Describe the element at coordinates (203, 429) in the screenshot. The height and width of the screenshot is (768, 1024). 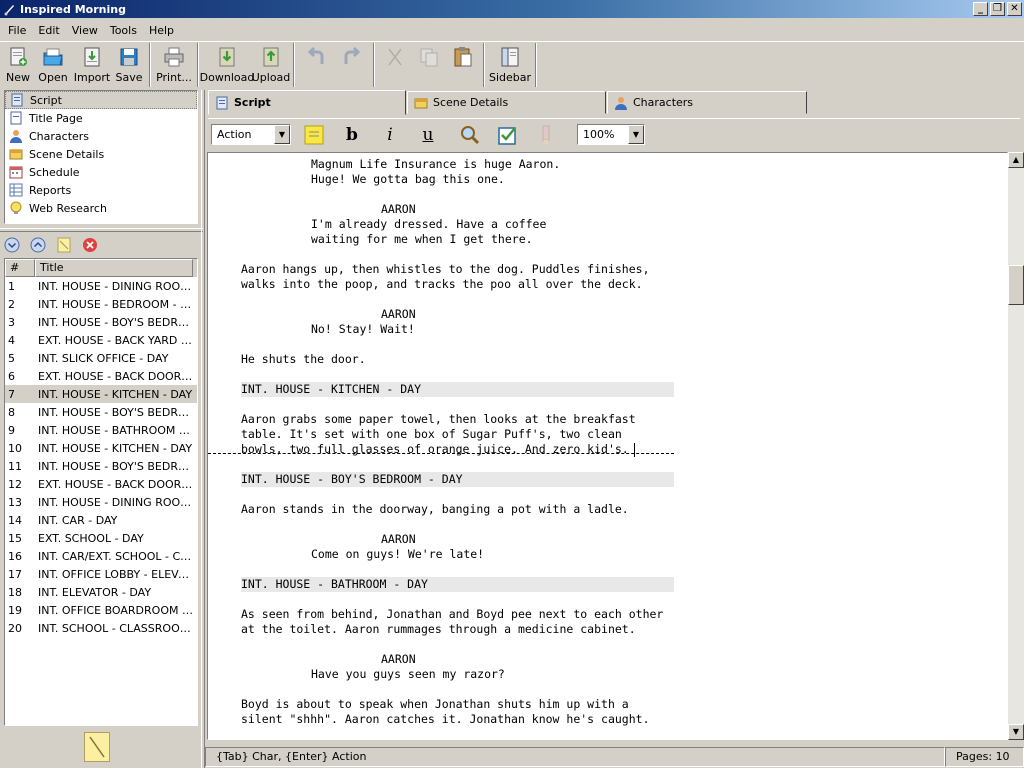
I see `vertical-splitter` at that location.